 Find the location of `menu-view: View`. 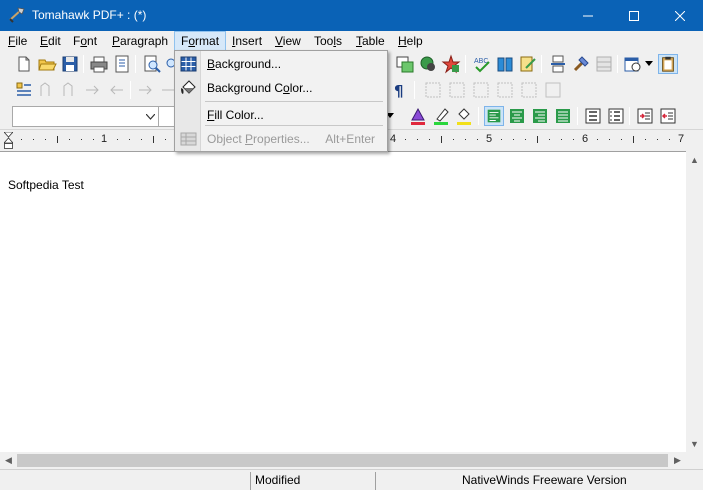

menu-view: View is located at coordinates (288, 41).